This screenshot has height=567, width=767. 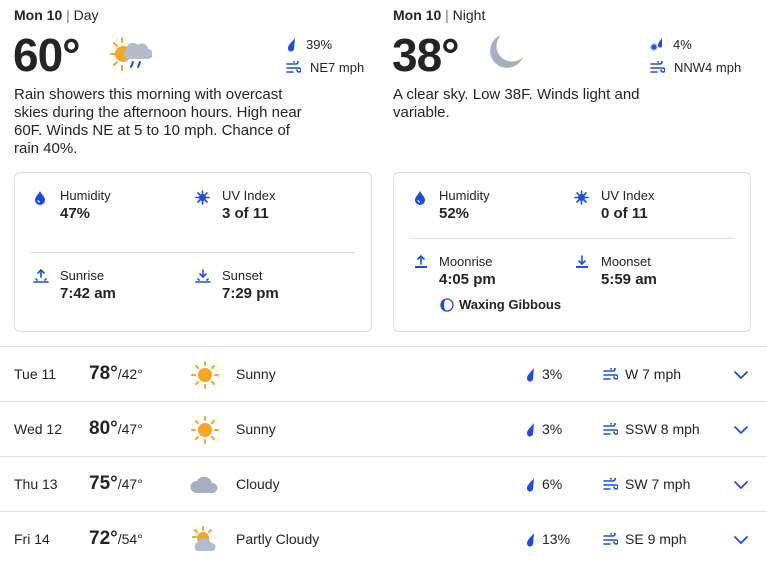 I want to click on day-part: Day, so click(x=86, y=15).